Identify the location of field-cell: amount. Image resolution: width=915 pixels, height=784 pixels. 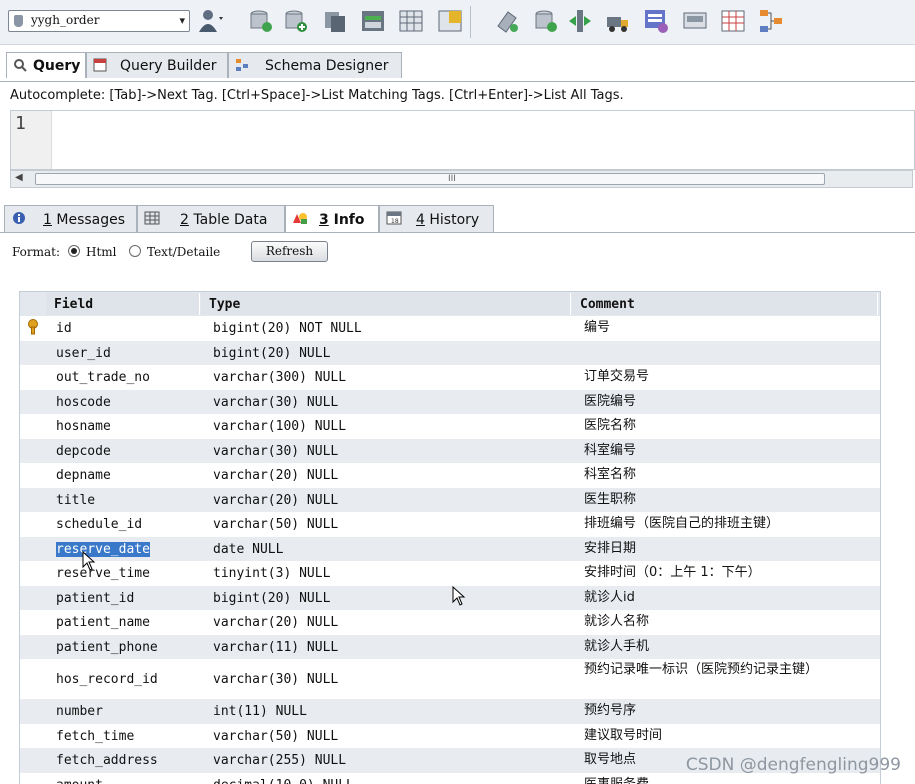
(79, 781).